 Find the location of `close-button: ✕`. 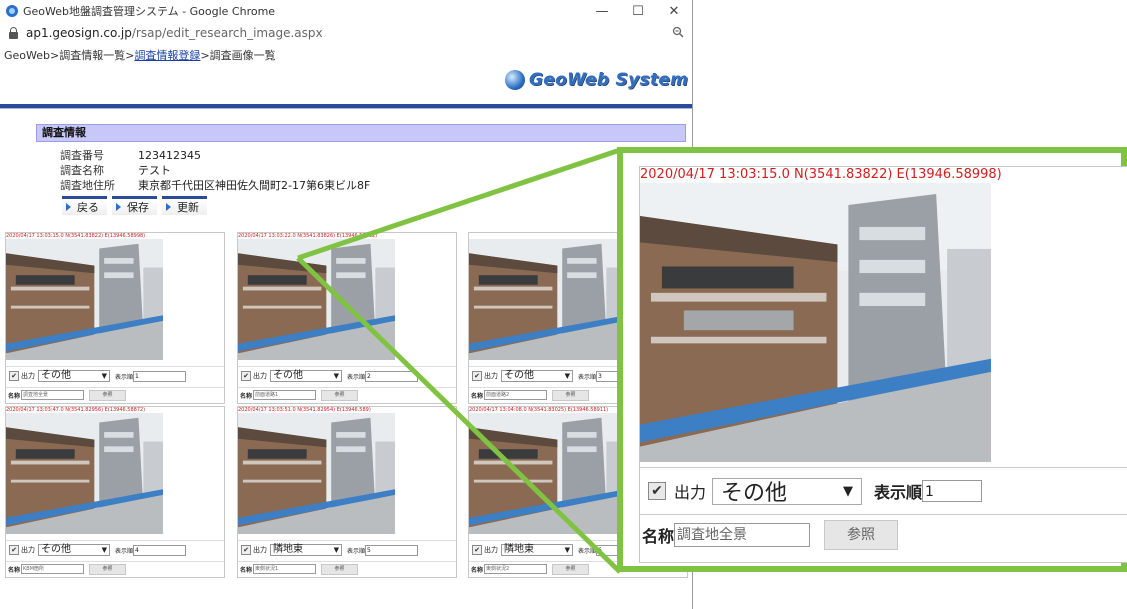

close-button: ✕ is located at coordinates (674, 11).